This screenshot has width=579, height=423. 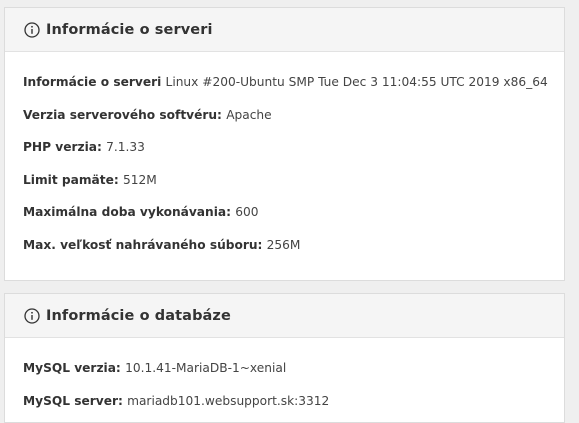 What do you see at coordinates (249, 114) in the screenshot?
I see `server-software-value: Apache` at bounding box center [249, 114].